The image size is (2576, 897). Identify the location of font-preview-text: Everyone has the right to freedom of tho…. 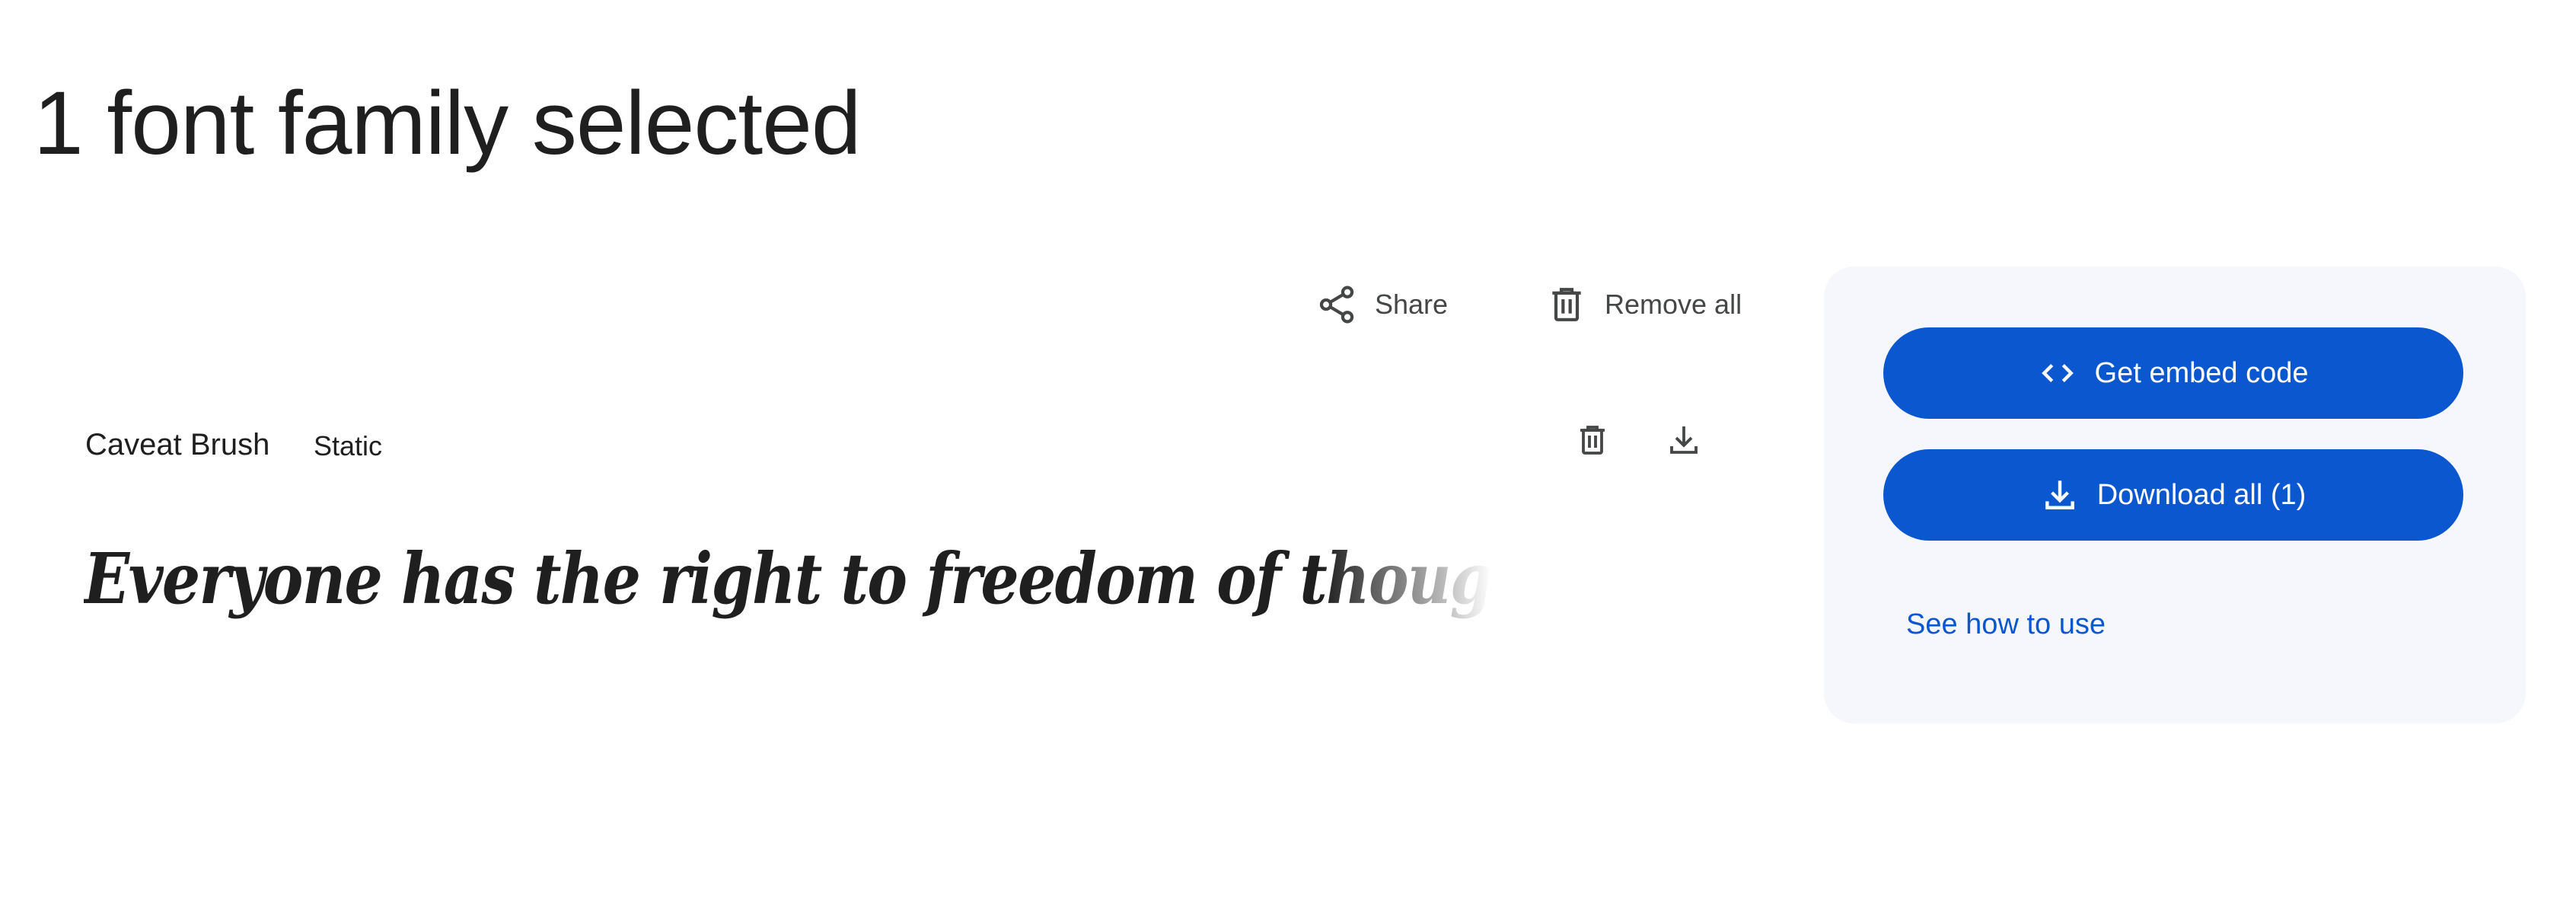
(788, 579).